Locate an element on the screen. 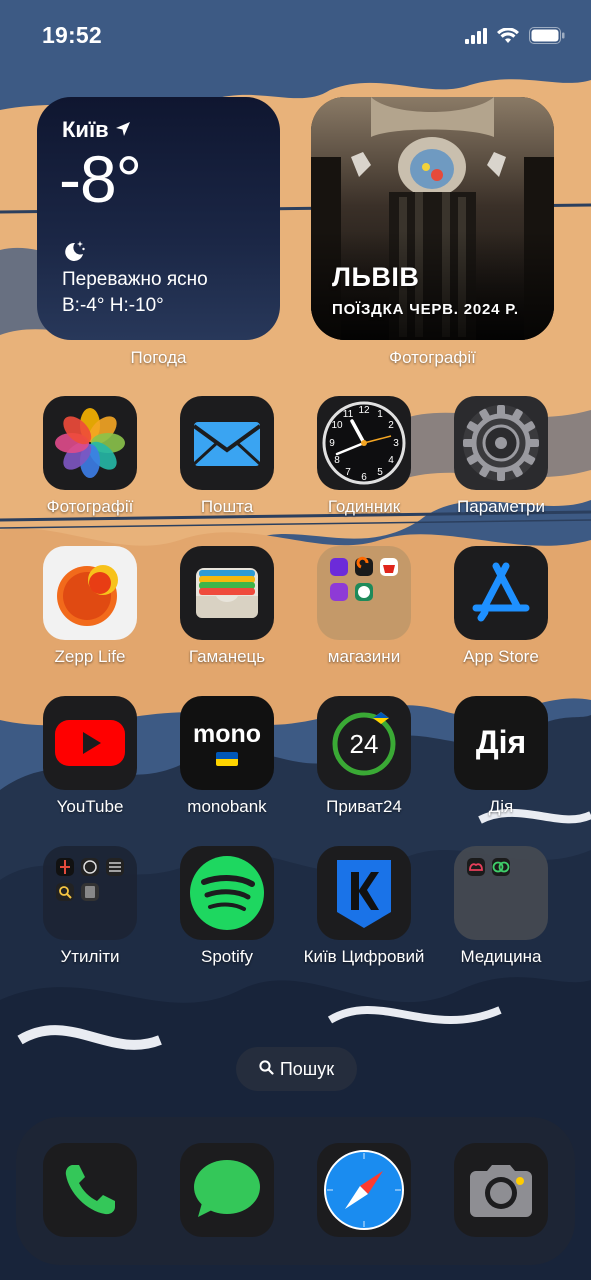 This screenshot has height=1280, width=591. app-label: Утиліти is located at coordinates (90, 956).